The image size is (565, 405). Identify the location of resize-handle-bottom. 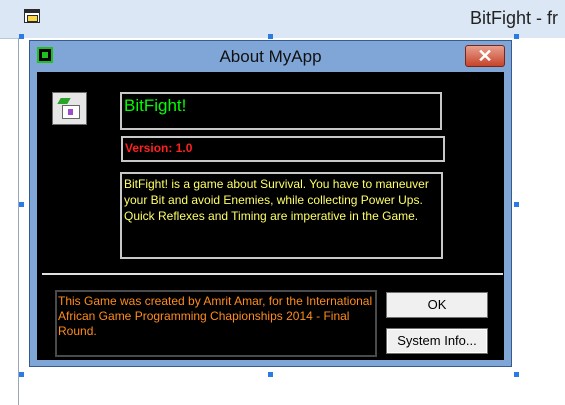
(270, 374).